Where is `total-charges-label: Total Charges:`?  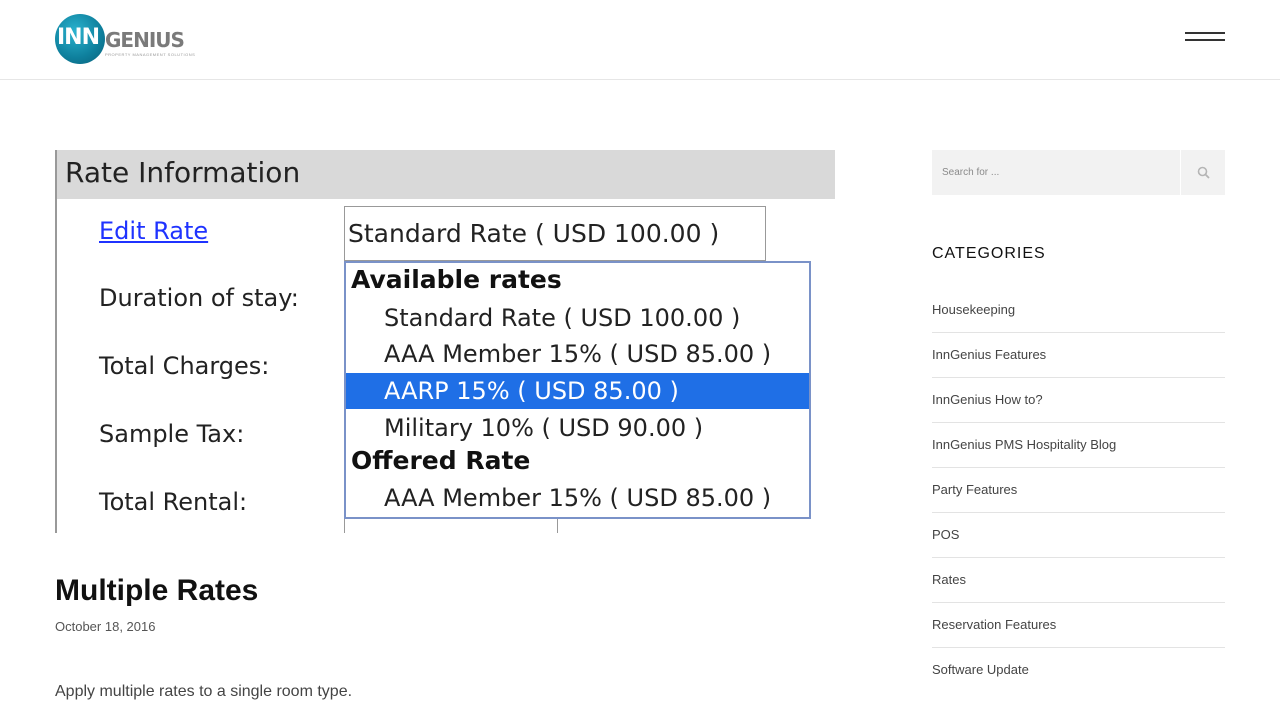
total-charges-label: Total Charges: is located at coordinates (184, 366).